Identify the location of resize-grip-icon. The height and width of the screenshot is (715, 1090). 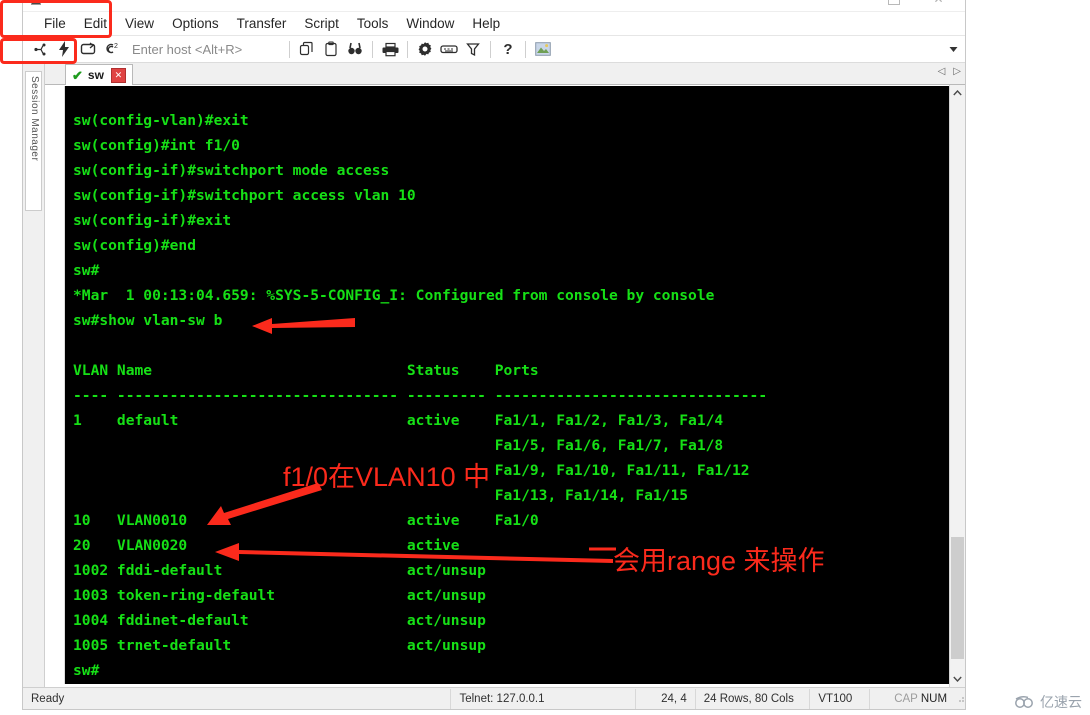
(958, 699).